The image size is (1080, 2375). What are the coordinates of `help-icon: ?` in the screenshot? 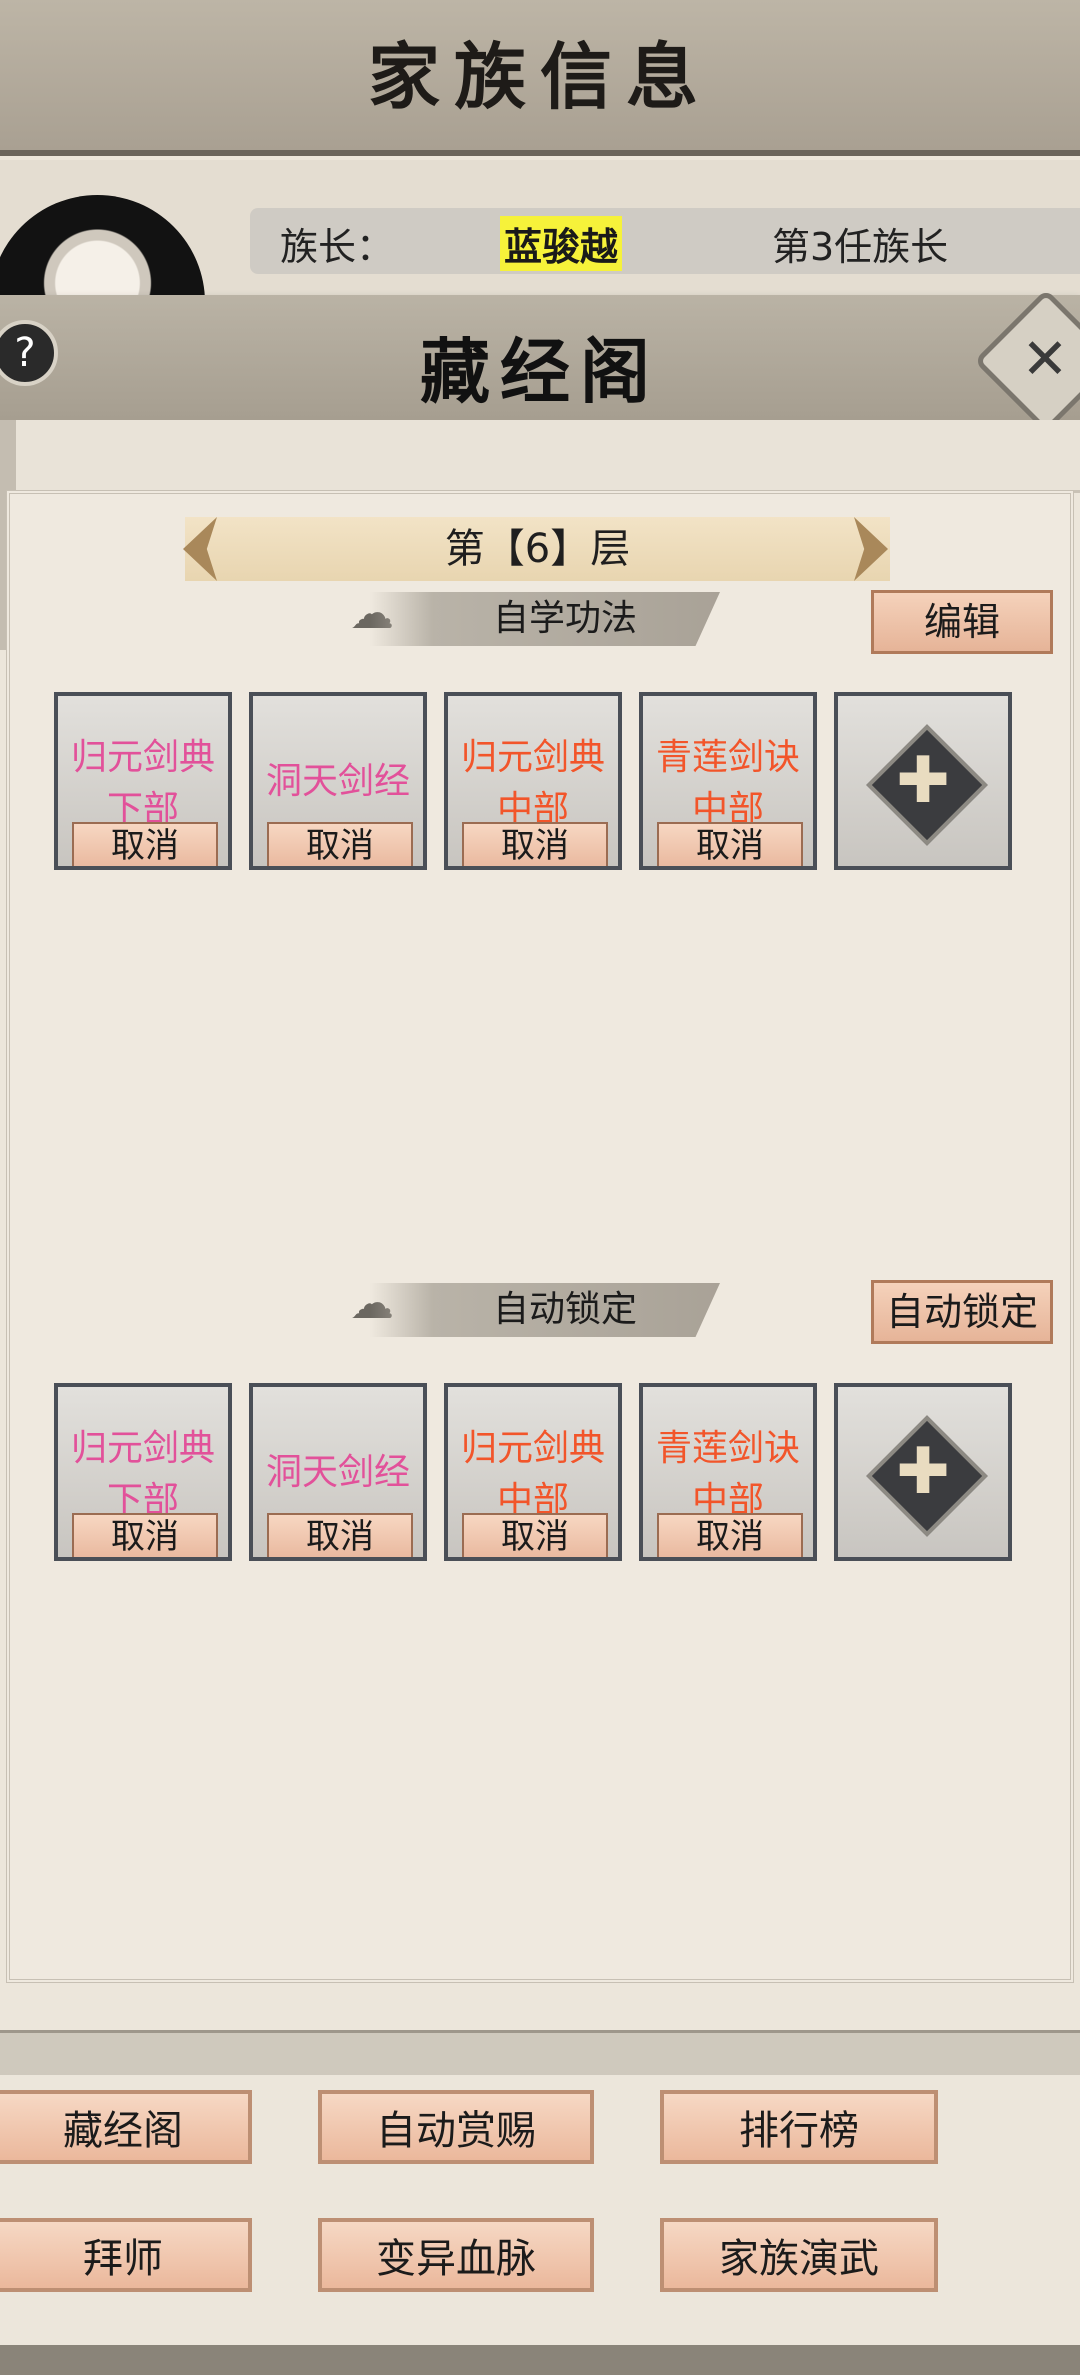 It's located at (25, 353).